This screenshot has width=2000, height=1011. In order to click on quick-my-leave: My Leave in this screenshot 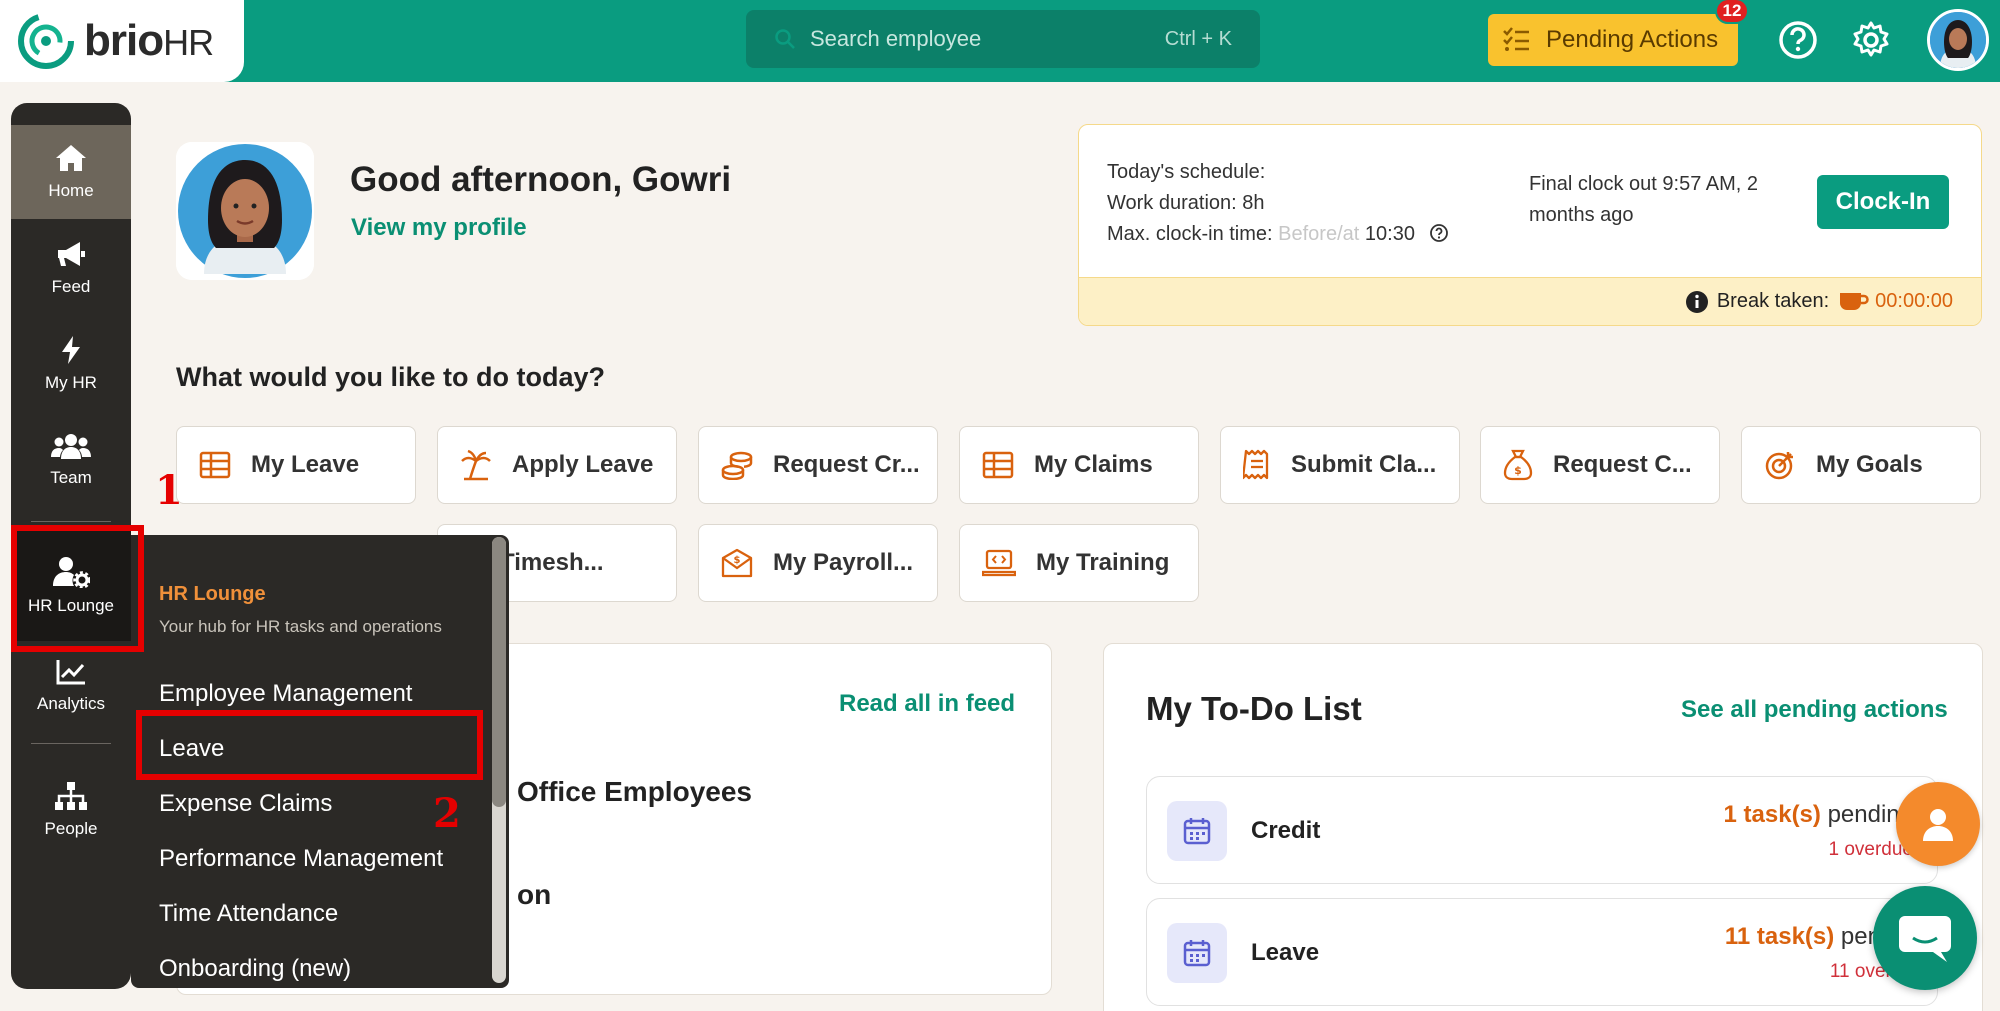, I will do `click(296, 465)`.